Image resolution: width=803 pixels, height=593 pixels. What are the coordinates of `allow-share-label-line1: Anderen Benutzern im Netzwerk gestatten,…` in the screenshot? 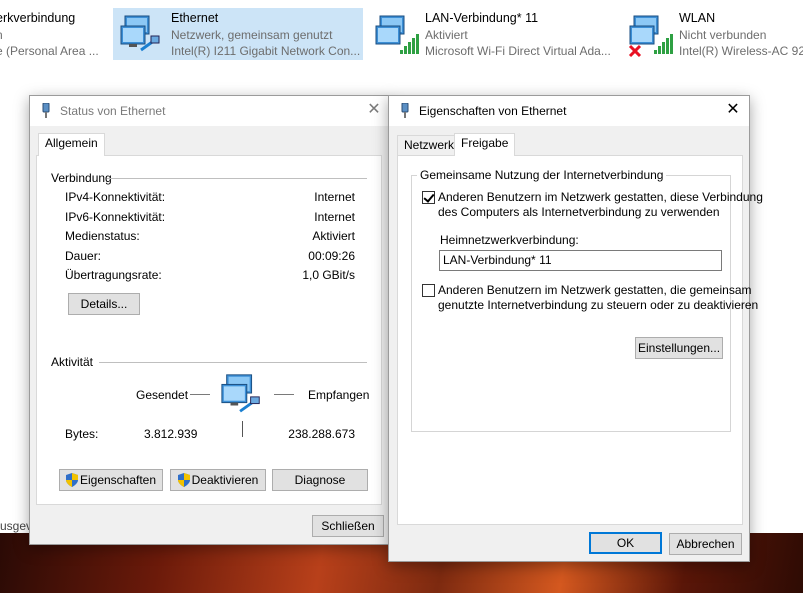 It's located at (600, 197).